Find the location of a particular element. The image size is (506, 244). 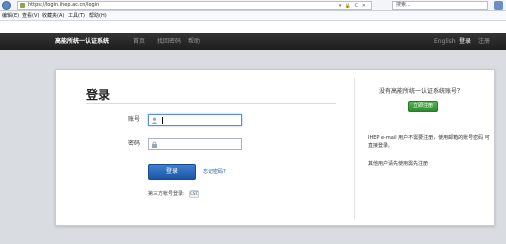

nav-login: 登录 is located at coordinates (465, 41).